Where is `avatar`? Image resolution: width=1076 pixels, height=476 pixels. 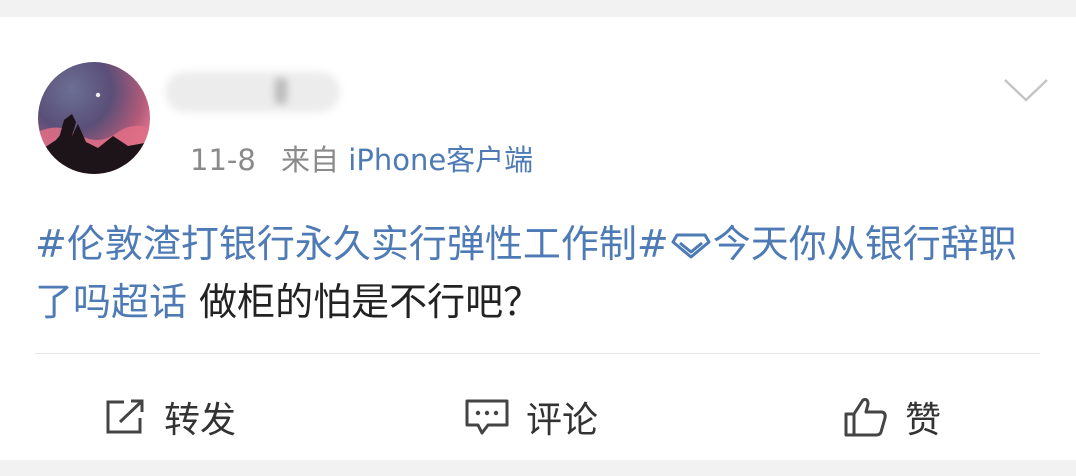 avatar is located at coordinates (94, 118).